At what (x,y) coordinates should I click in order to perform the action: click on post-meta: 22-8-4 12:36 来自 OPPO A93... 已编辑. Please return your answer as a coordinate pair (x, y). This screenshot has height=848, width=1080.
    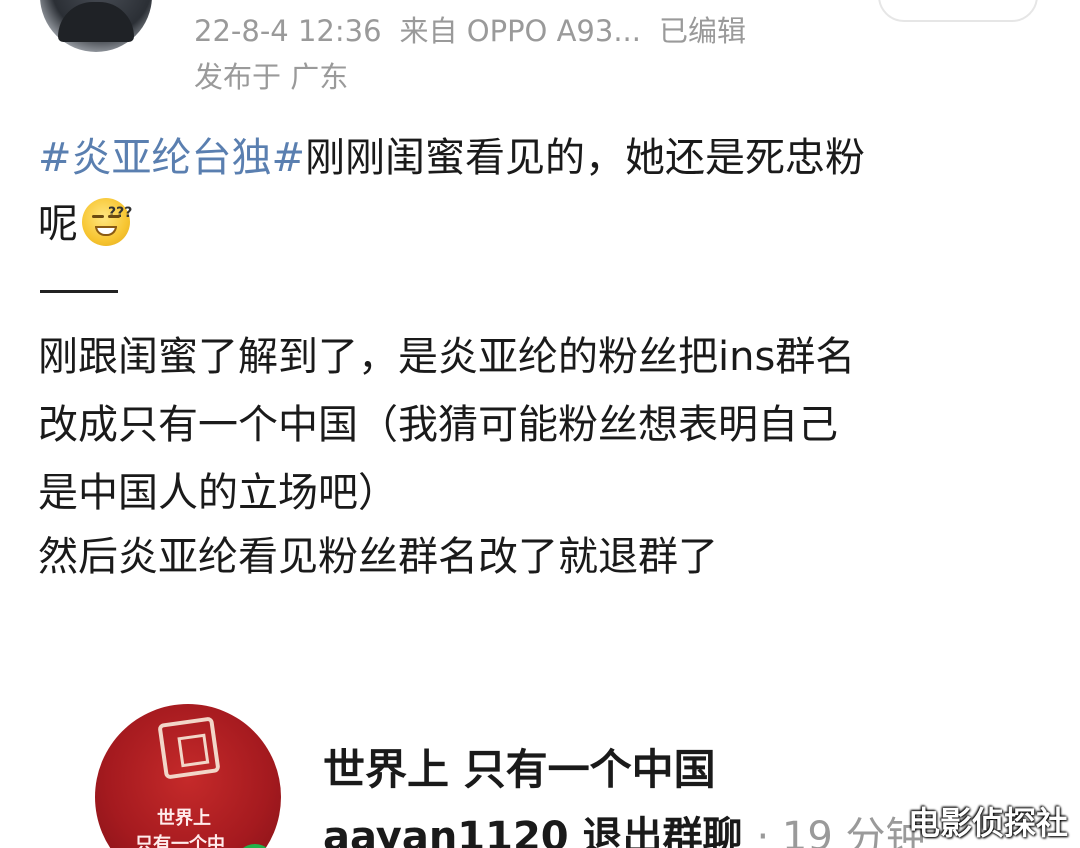
    Looking at the image, I should click on (470, 29).